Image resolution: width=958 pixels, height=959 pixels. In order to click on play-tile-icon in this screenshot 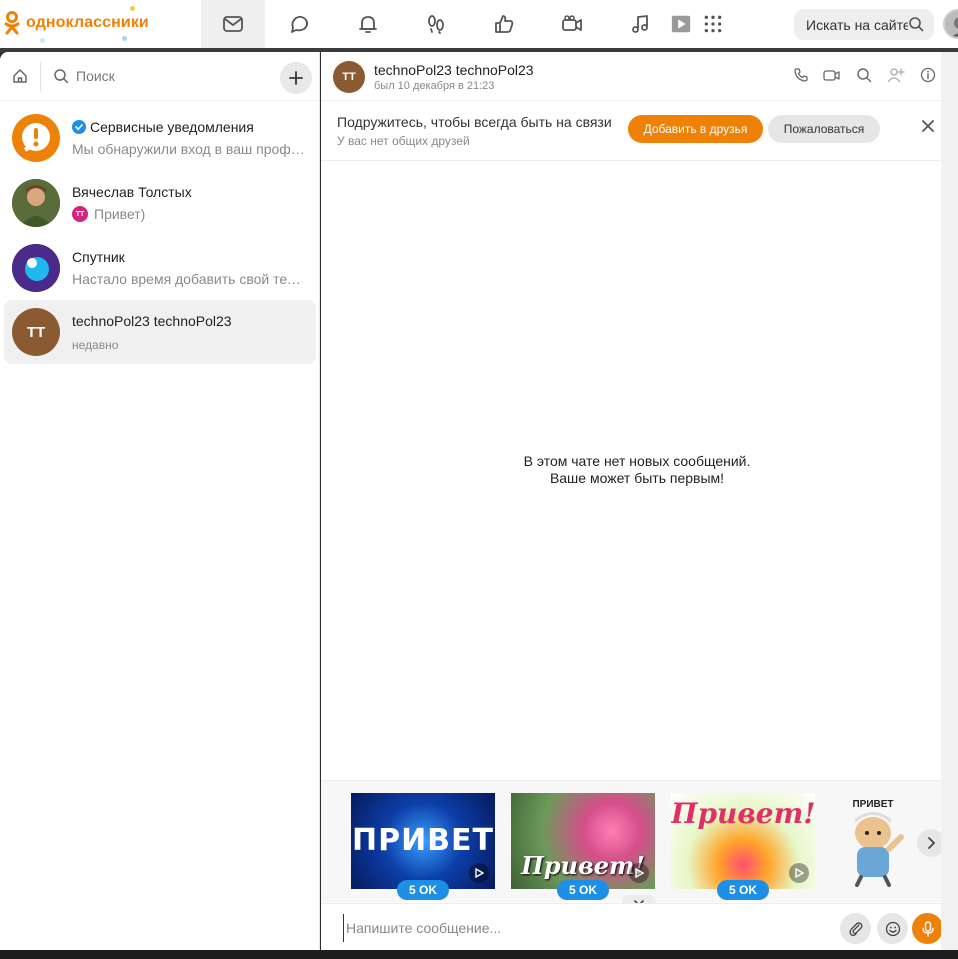, I will do `click(681, 24)`.